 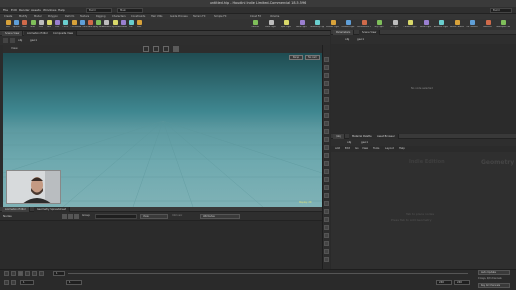 I want to click on shelf-tool-point-light: Point Light, so click(x=270, y=25).